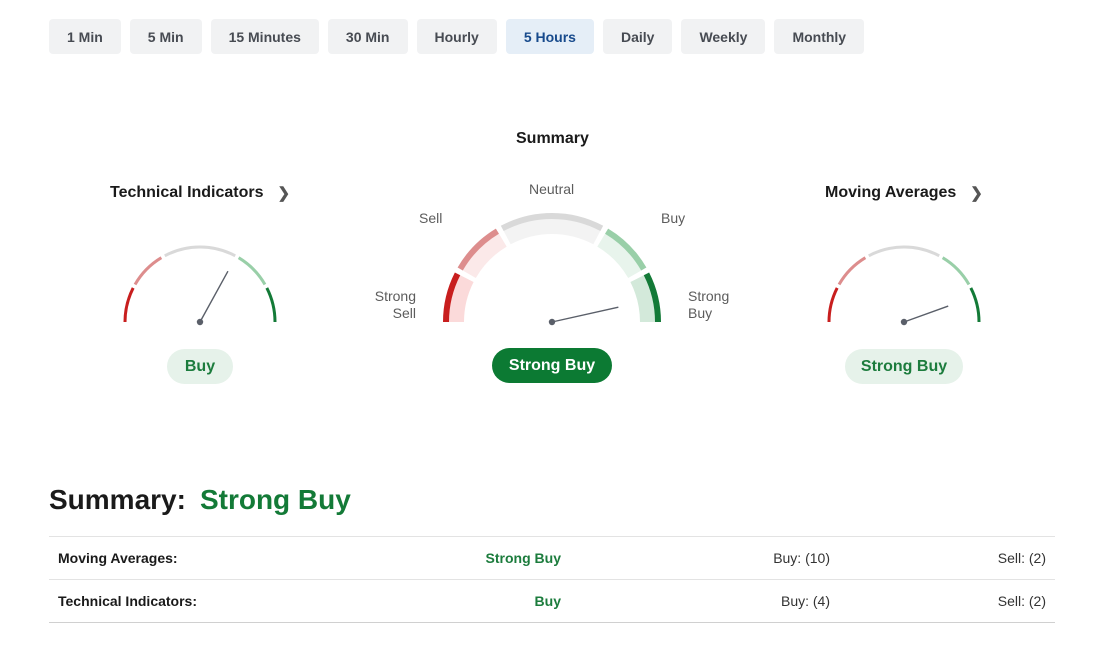 Image resolution: width=1100 pixels, height=668 pixels. I want to click on neutral-segment, so click(904, 251).